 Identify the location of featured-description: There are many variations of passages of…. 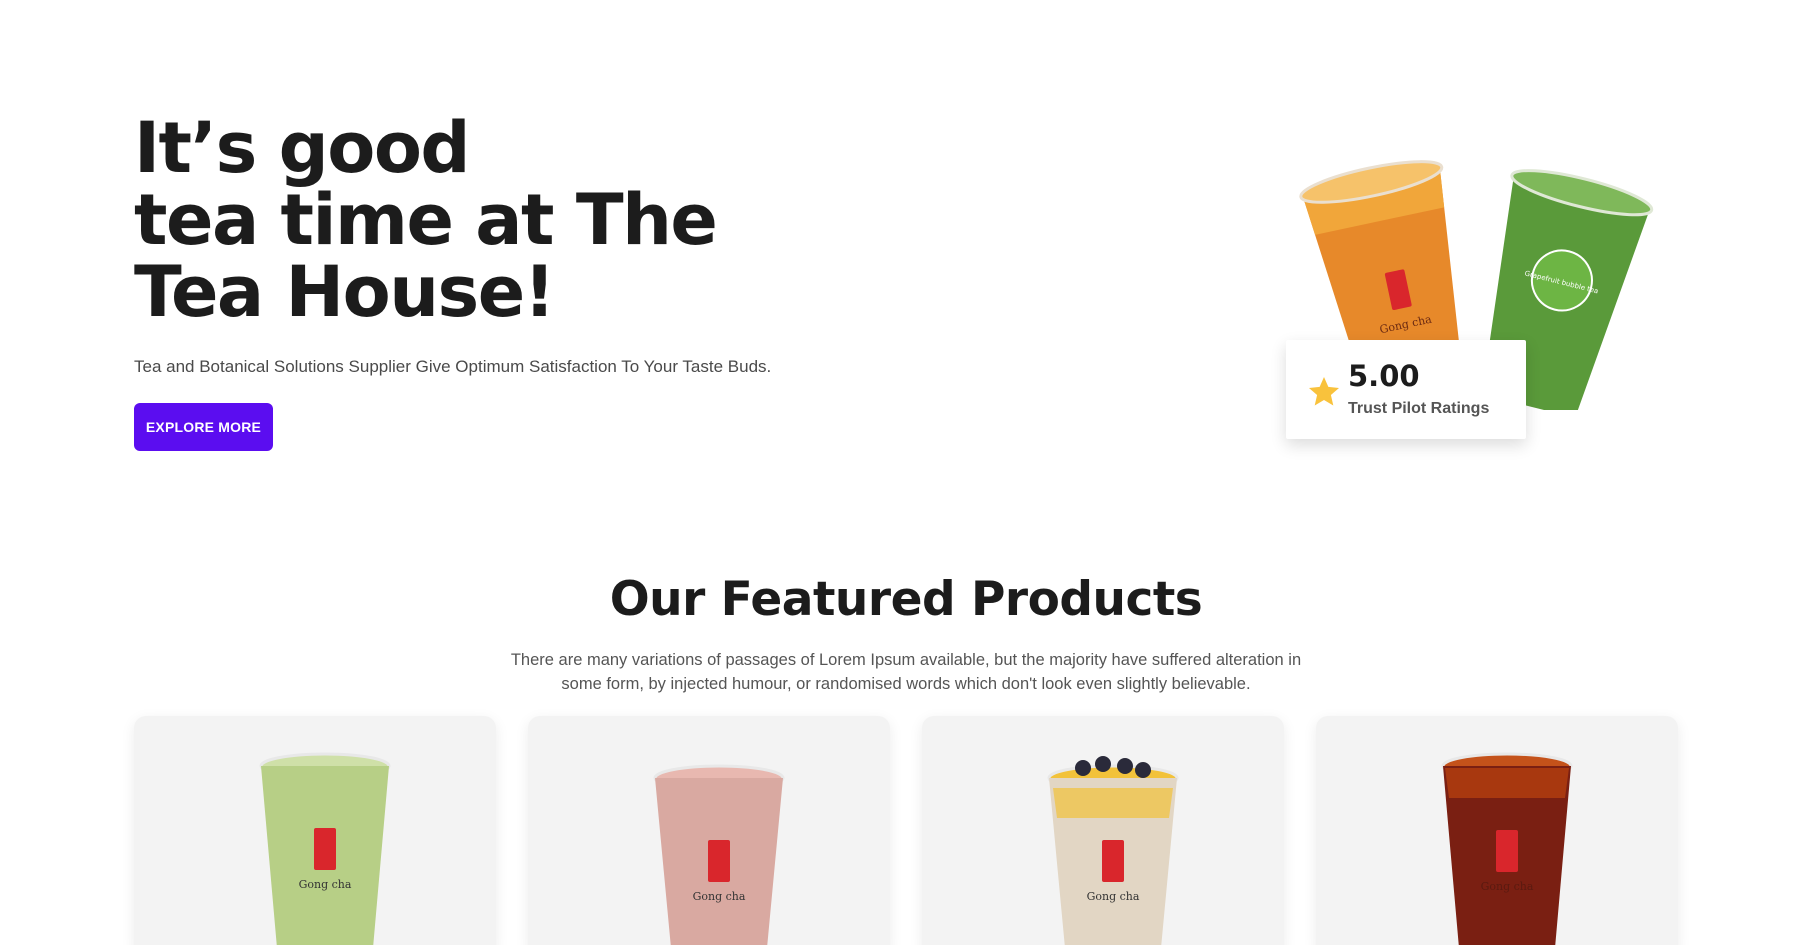
(906, 672).